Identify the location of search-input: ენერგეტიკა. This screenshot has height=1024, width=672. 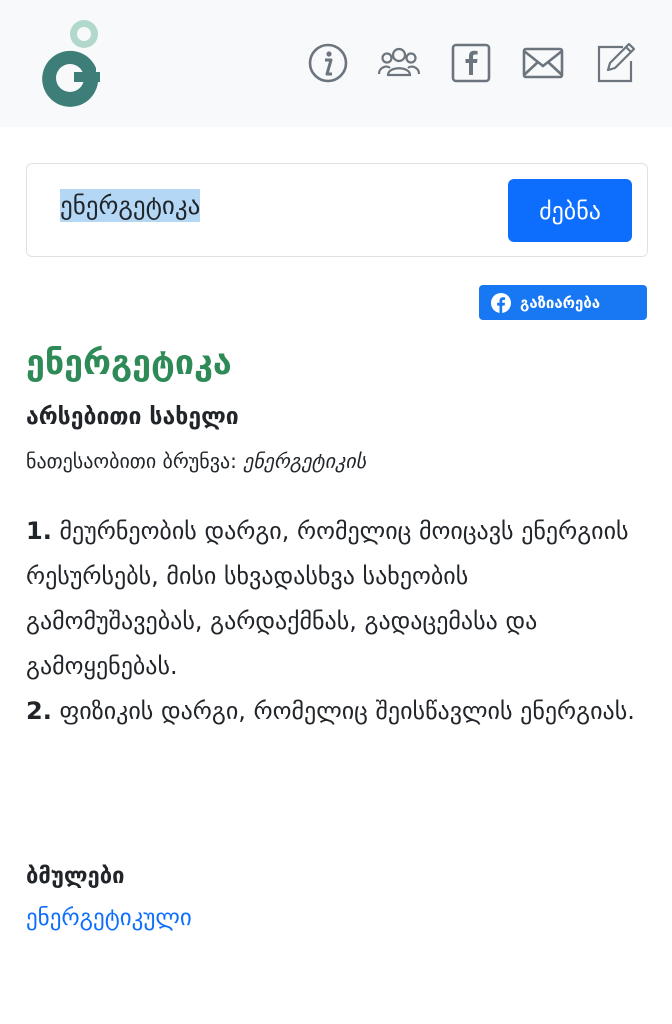
(280, 210).